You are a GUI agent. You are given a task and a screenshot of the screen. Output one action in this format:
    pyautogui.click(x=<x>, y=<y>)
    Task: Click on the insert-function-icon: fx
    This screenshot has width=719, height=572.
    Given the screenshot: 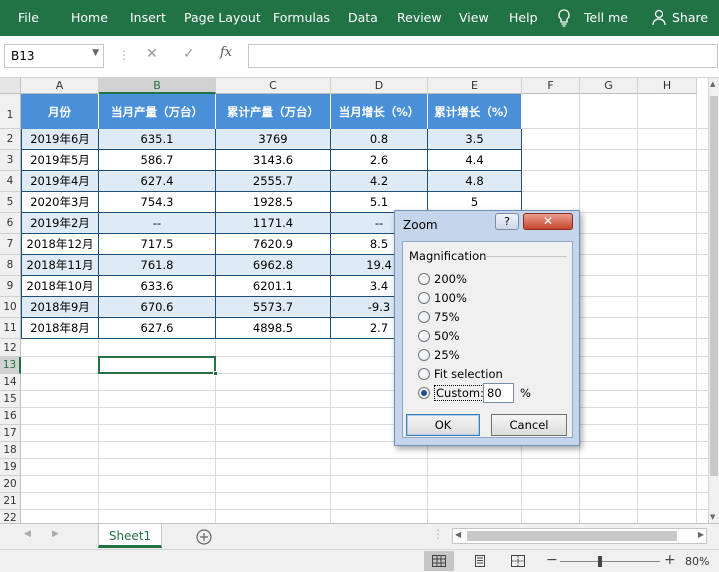 What is the action you would take?
    pyautogui.click(x=226, y=52)
    